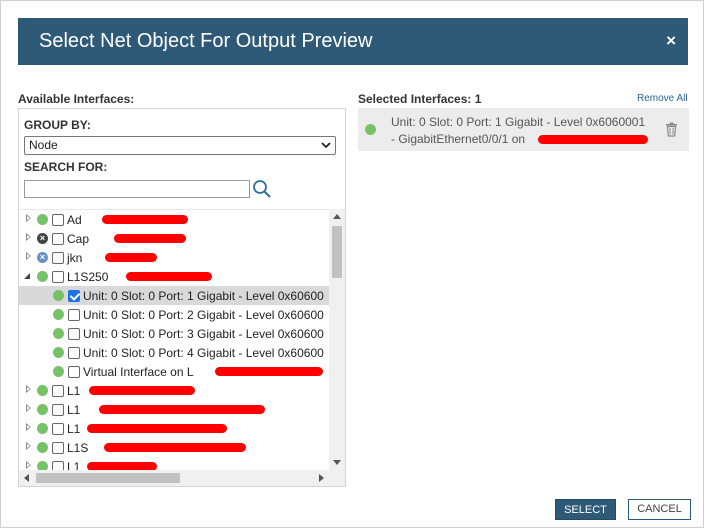 The height and width of the screenshot is (528, 704). I want to click on group-by-value: Node, so click(43, 145).